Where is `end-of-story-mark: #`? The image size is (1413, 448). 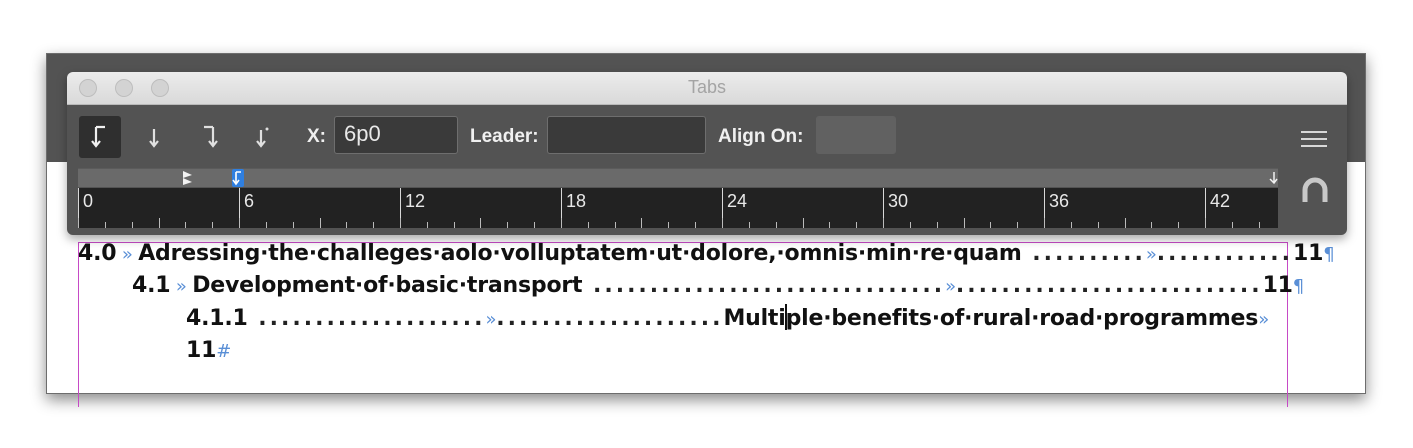
end-of-story-mark: # is located at coordinates (224, 351).